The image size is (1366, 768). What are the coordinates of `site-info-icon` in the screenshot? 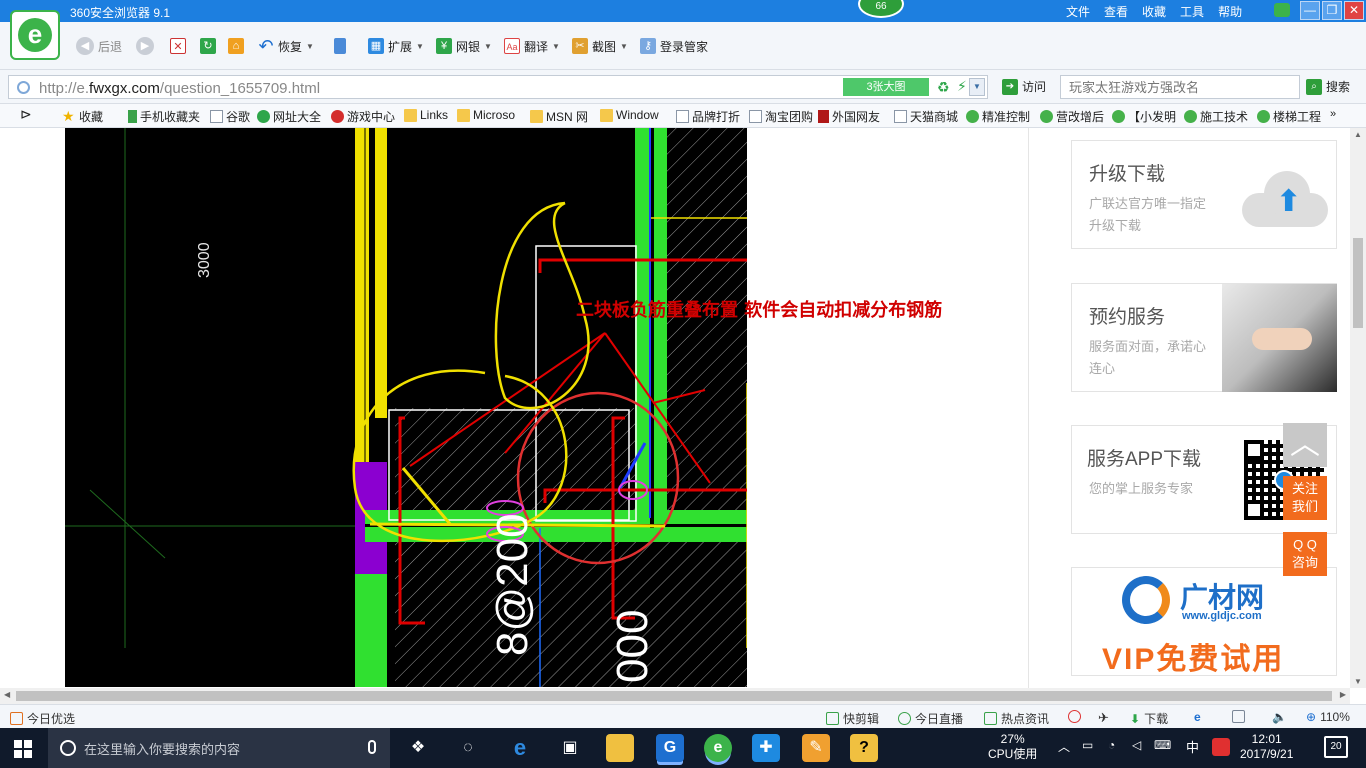 It's located at (23, 87).